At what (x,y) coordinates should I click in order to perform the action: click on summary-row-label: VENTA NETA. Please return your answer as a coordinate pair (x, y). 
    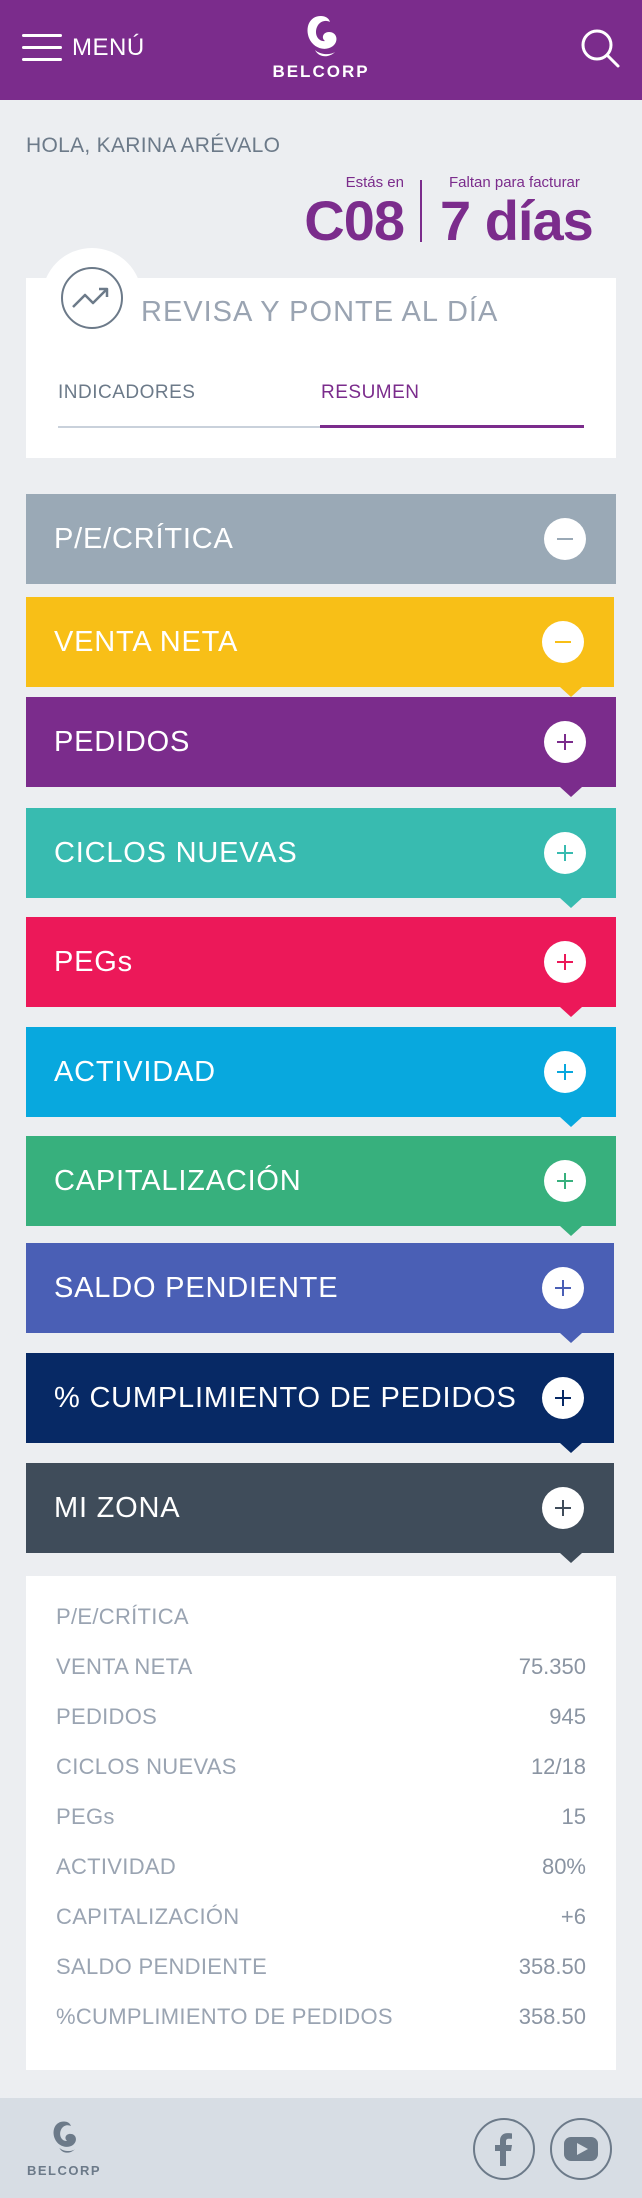
    Looking at the image, I should click on (124, 1666).